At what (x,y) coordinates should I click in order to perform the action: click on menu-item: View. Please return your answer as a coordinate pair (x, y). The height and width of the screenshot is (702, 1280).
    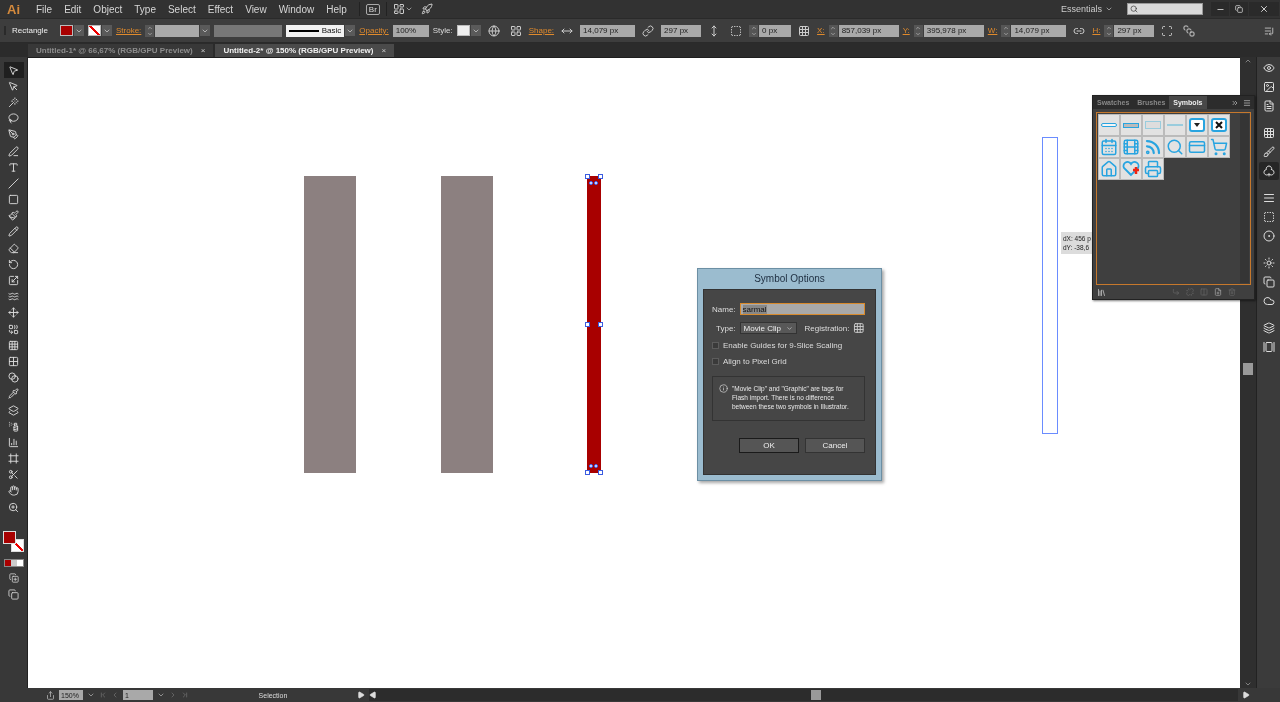
    Looking at the image, I should click on (256, 9).